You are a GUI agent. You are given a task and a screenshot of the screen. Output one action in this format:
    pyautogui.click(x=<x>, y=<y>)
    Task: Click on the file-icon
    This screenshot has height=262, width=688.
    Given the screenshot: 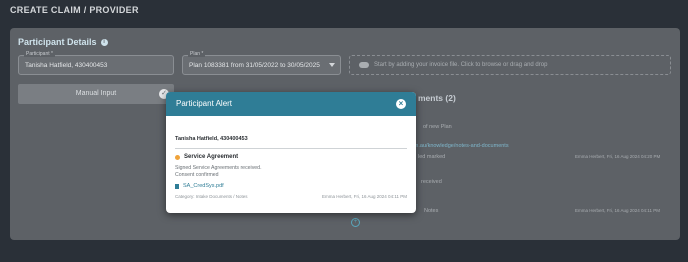 What is the action you would take?
    pyautogui.click(x=177, y=186)
    